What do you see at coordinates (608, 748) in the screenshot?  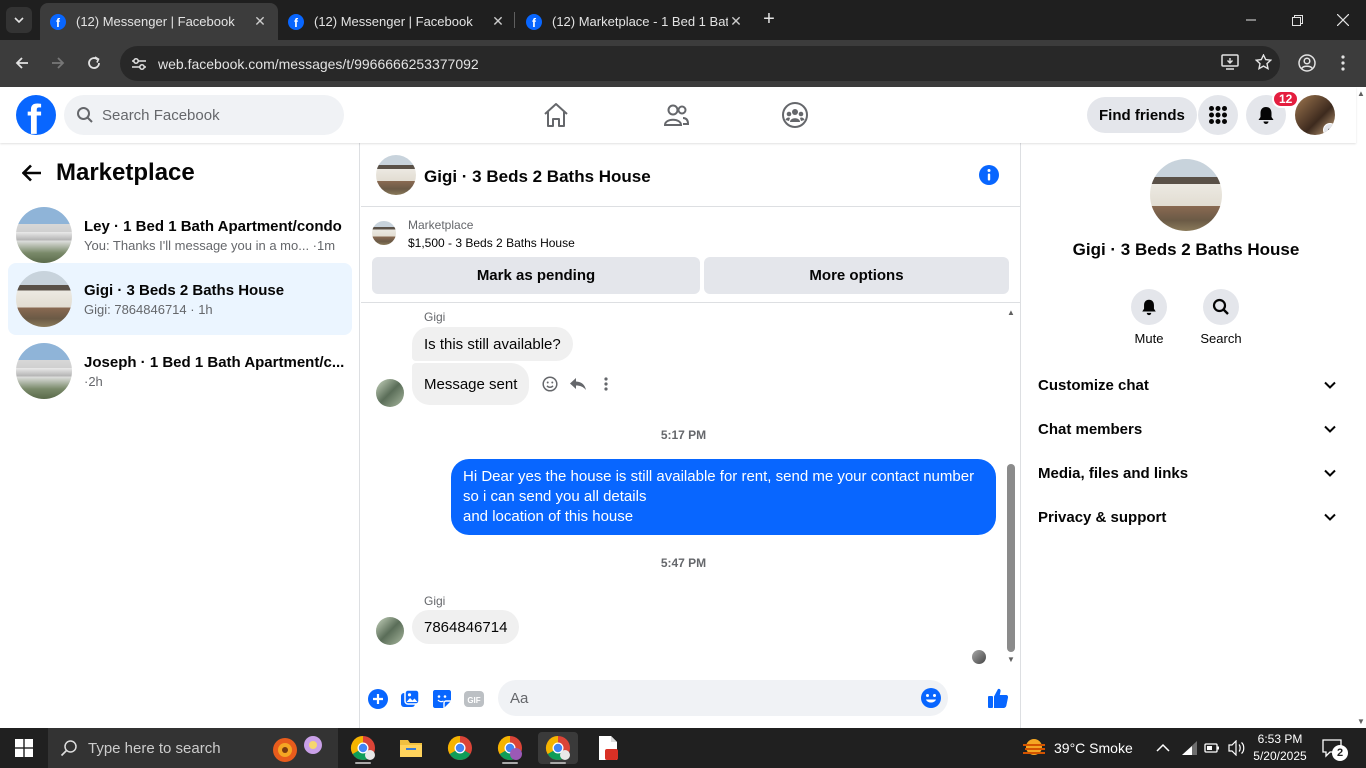 I see `taskbar-pdf-reader` at bounding box center [608, 748].